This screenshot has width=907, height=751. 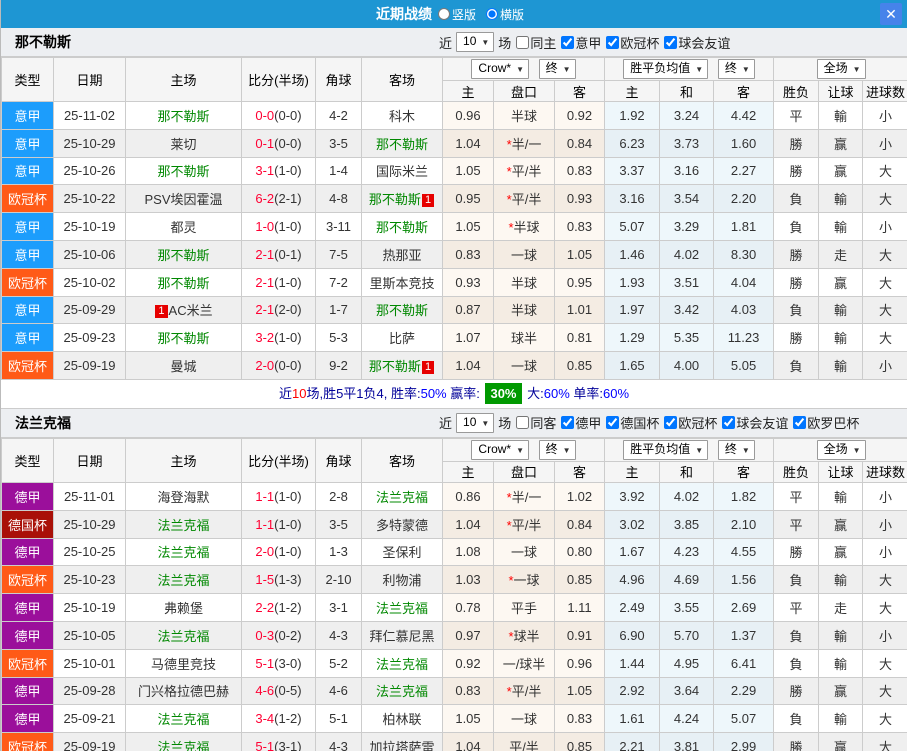 I want to click on asian-away-odds: 0.96, so click(x=579, y=663).